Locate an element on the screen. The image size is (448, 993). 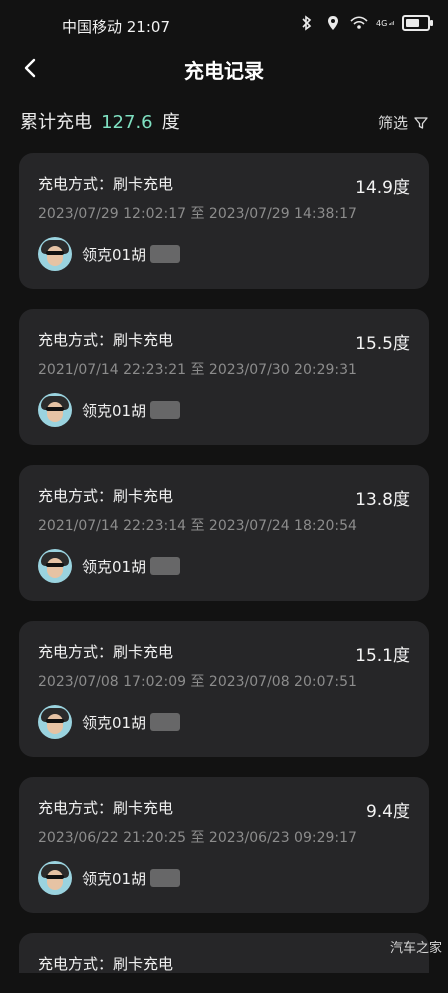
status-icons: 4G is located at coordinates (365, 23).